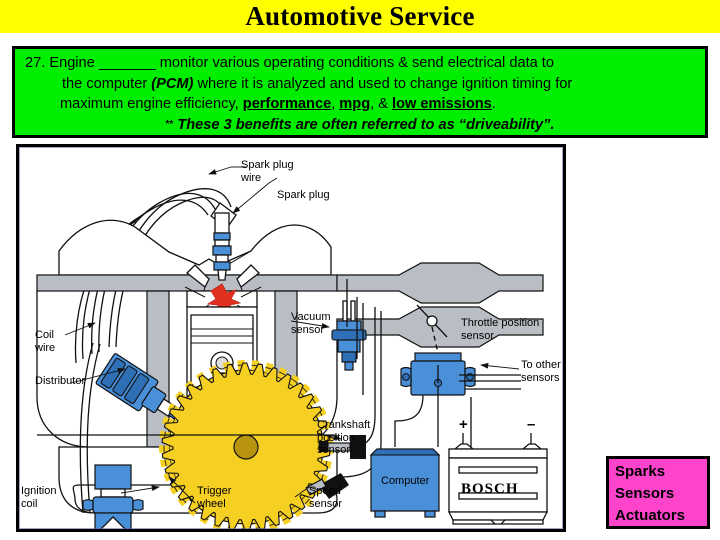 The width and height of the screenshot is (720, 540). Describe the element at coordinates (60, 381) in the screenshot. I see `distributor-label: Distributor` at that location.